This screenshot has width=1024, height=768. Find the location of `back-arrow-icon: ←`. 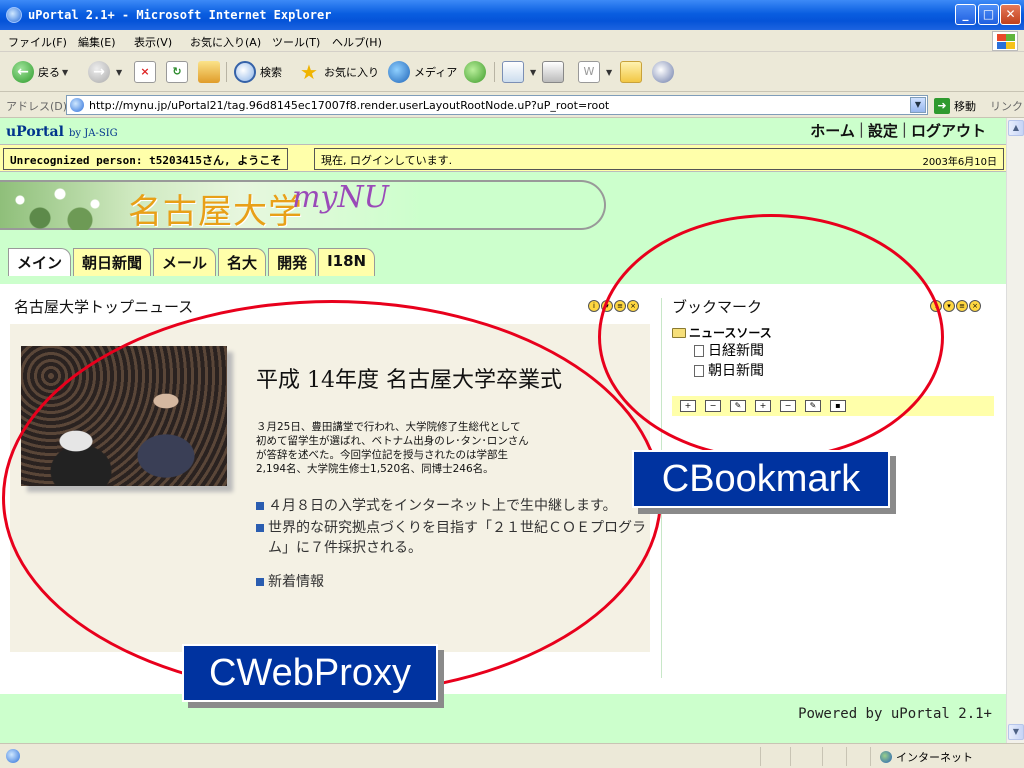

back-arrow-icon: ← is located at coordinates (23, 72).